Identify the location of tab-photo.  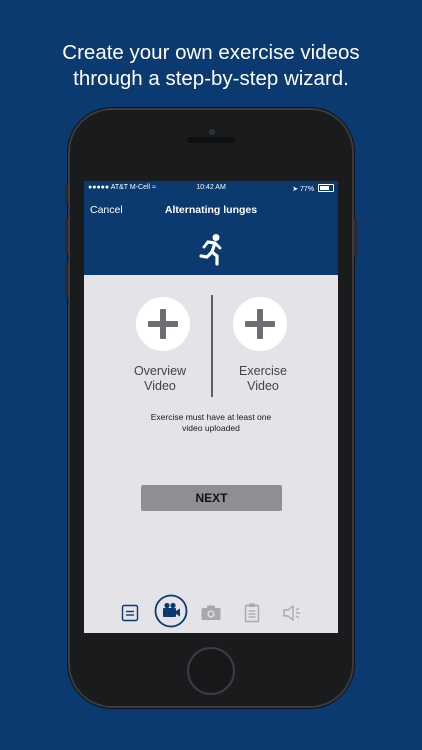
(211, 613).